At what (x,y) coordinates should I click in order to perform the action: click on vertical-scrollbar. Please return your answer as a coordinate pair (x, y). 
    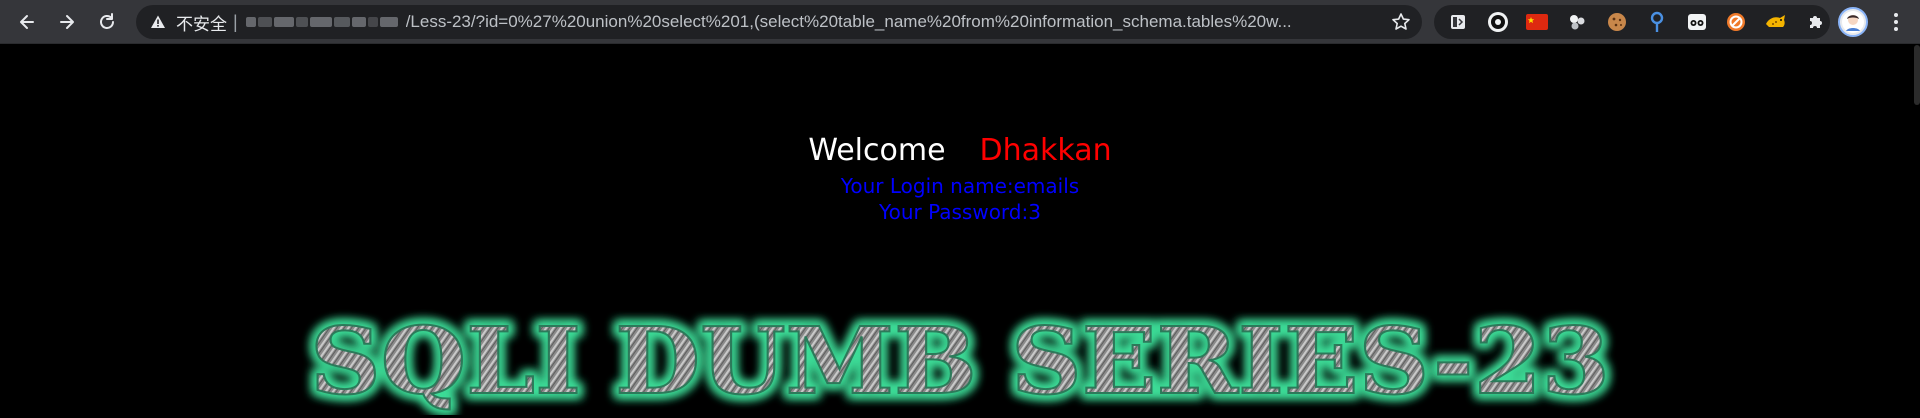
    Looking at the image, I should click on (1917, 75).